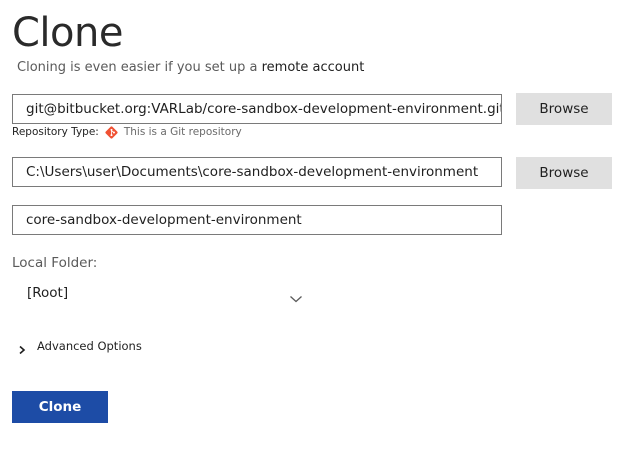 The height and width of the screenshot is (460, 632). Describe the element at coordinates (161, 293) in the screenshot. I see `local-folder-dropdown: [Root]` at that location.